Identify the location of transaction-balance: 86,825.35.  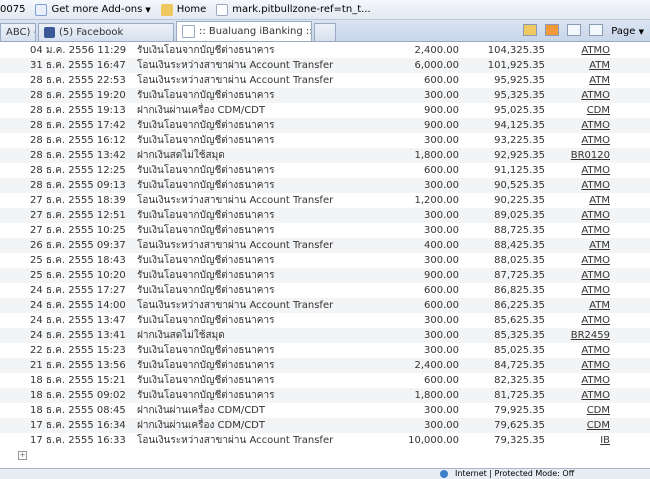
(519, 290).